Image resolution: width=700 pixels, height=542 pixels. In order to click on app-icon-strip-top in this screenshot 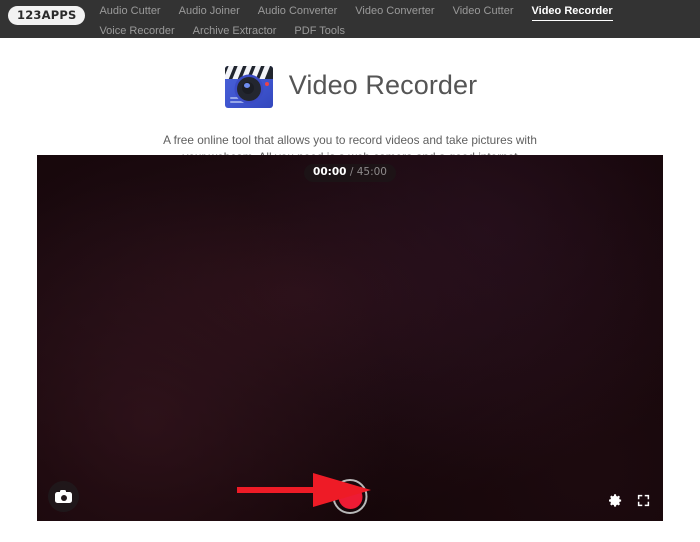, I will do `click(234, 97)`.